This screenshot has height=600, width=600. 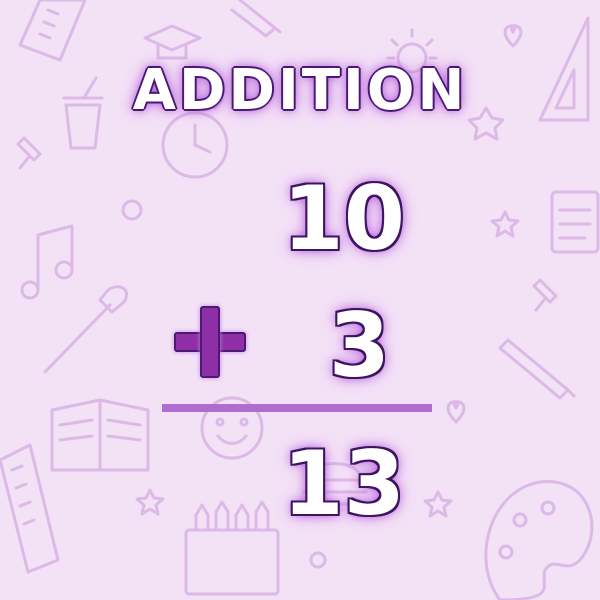 I want to click on open-book-icon, so click(x=100, y=435).